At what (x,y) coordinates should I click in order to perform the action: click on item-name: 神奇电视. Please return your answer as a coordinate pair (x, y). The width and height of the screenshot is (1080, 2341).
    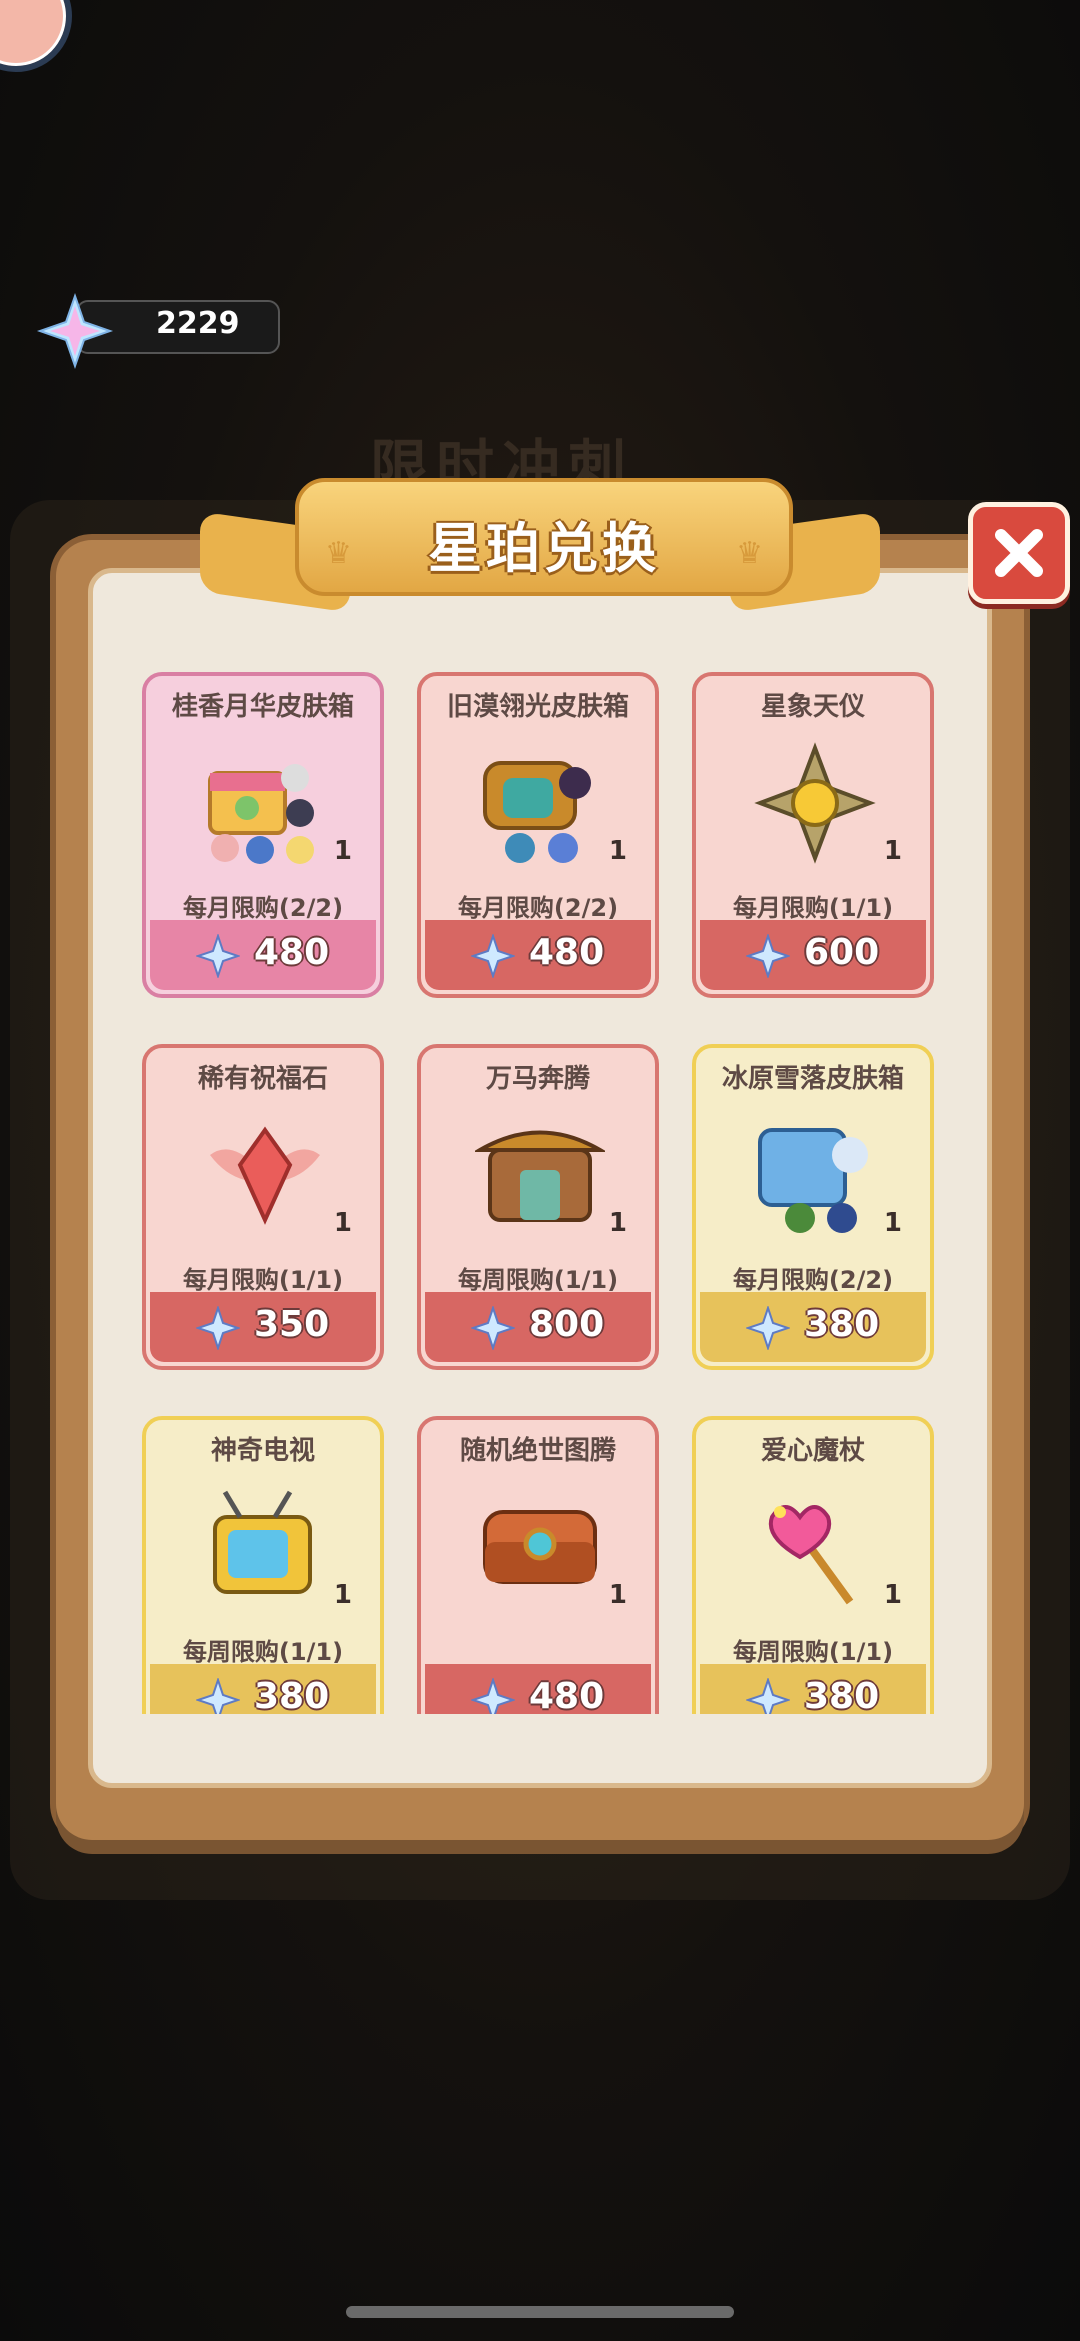
    Looking at the image, I should click on (262, 1451).